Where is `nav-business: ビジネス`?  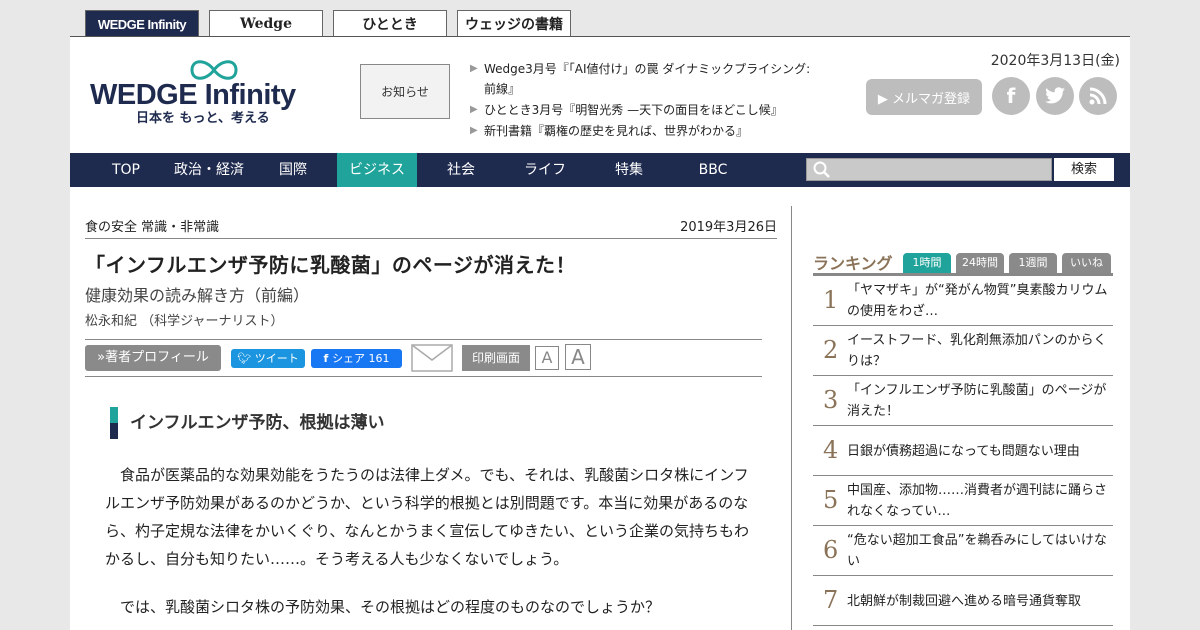
nav-business: ビジネス is located at coordinates (377, 170).